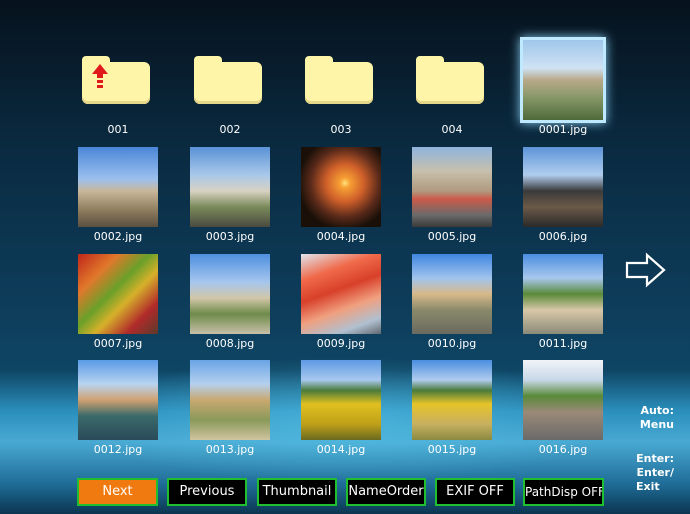 The image size is (690, 514). I want to click on folder-item: 001, so click(118, 90).